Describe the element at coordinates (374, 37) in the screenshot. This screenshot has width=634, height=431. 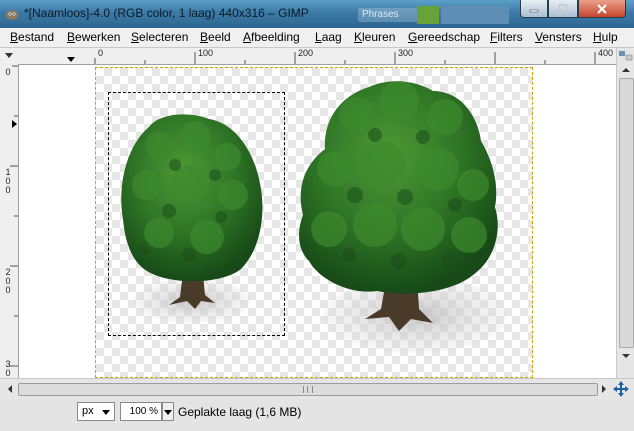
I see `menu-kleuren: Kleuren` at that location.